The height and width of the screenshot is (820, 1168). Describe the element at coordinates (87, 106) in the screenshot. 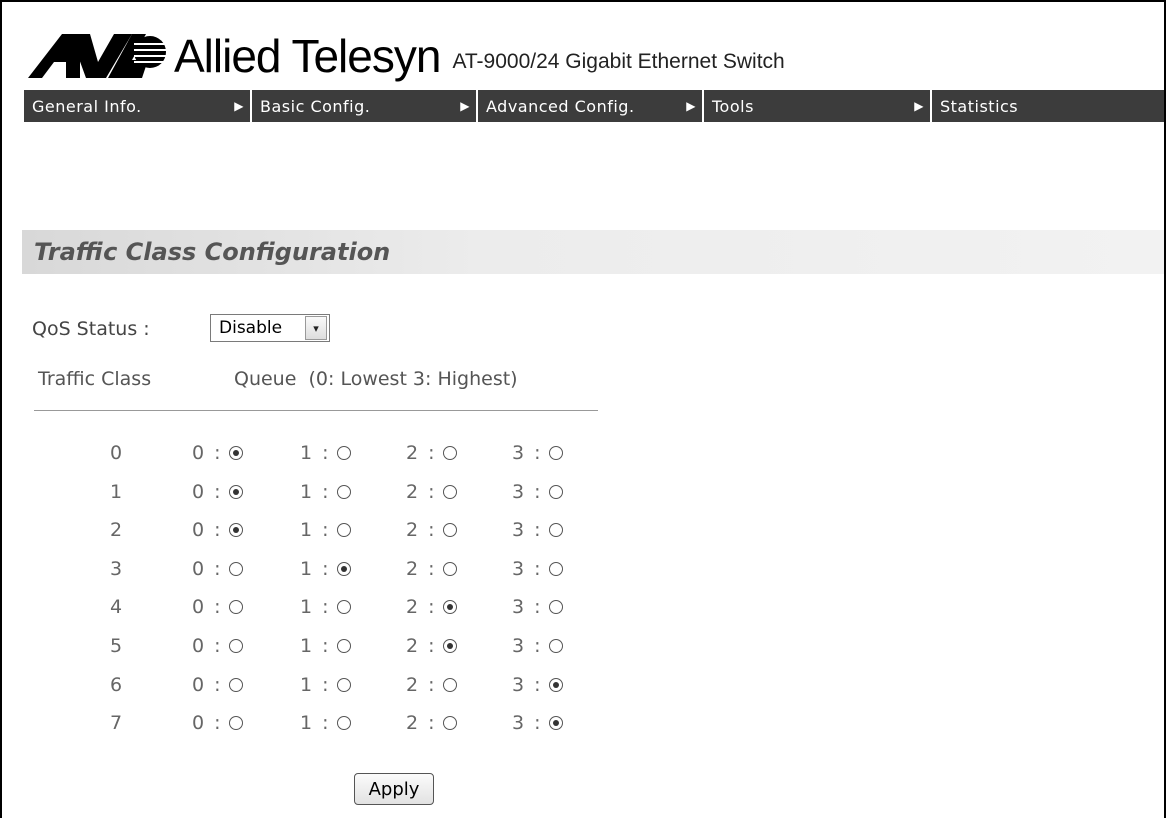

I see `menu-label: General Info.` at that location.